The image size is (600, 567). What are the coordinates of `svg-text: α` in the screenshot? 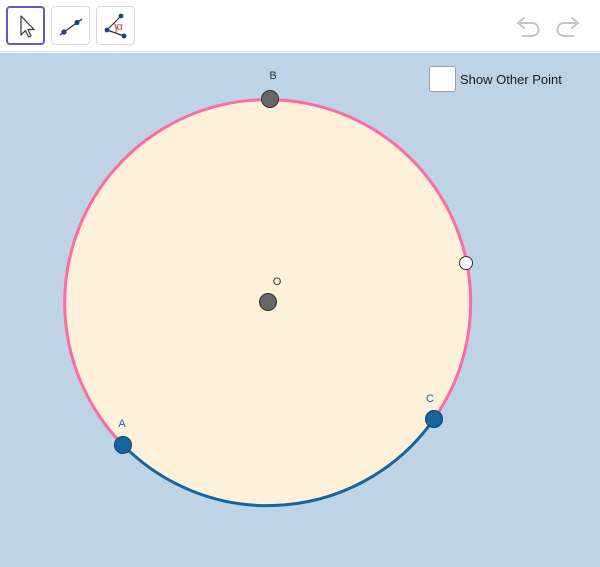 It's located at (119, 27).